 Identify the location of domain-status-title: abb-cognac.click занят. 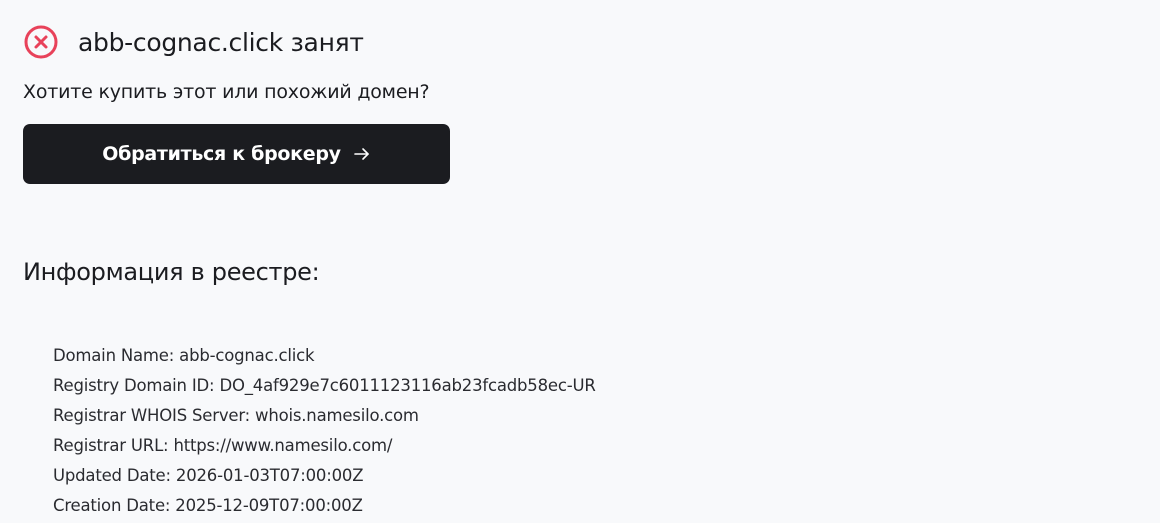
(221, 42).